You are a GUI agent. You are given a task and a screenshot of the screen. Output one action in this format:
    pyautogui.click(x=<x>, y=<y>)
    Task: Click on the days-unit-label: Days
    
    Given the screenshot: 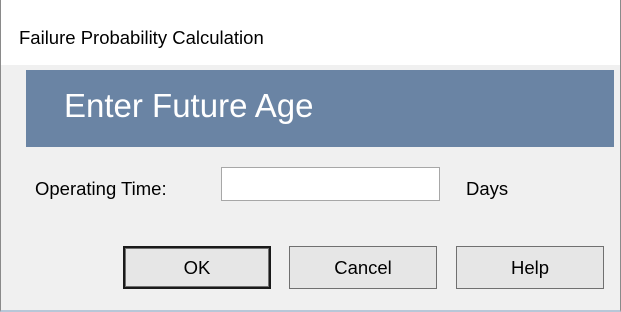 What is the action you would take?
    pyautogui.click(x=487, y=188)
    